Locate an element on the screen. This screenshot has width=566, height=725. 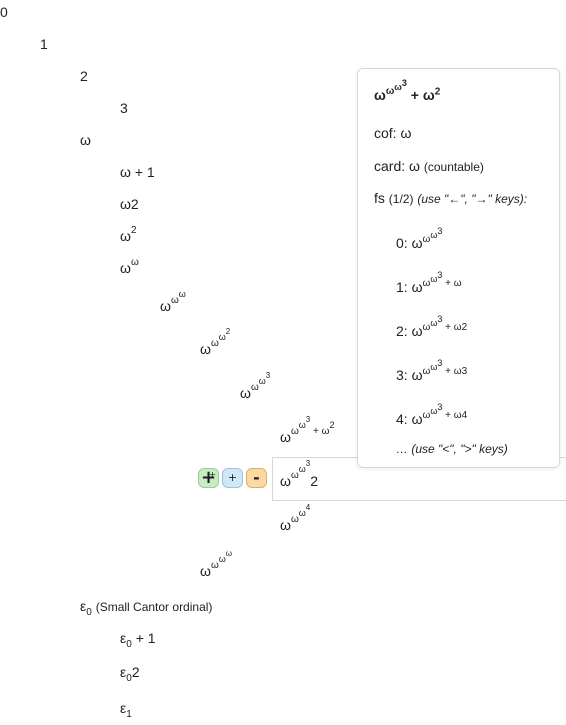
ordinal-label: 3 is located at coordinates (124, 108).